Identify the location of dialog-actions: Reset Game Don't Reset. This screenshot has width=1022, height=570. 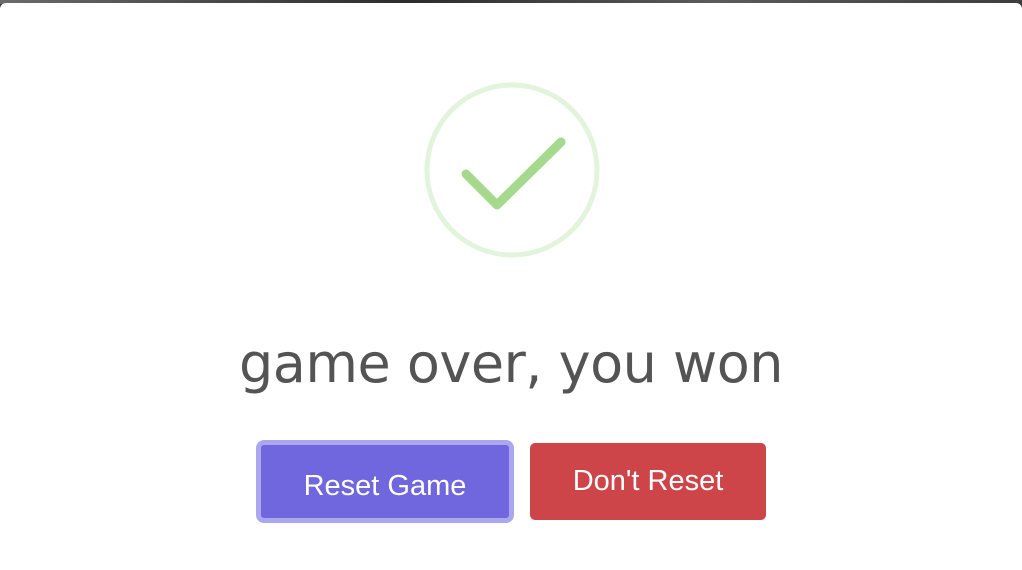
(511, 481).